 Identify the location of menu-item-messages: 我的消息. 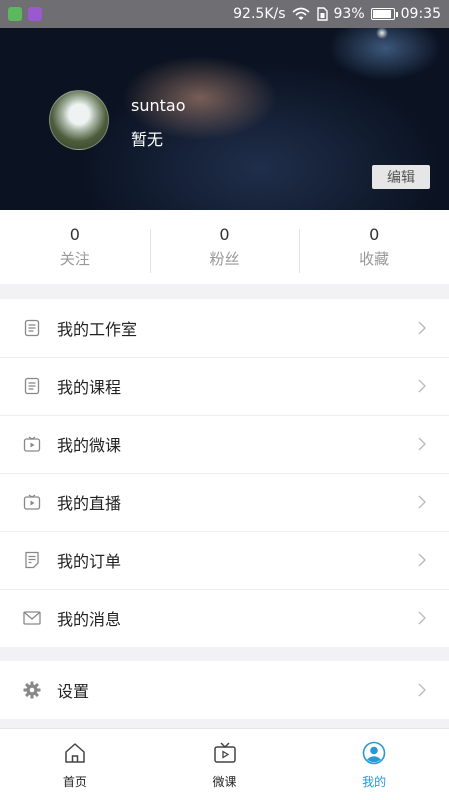
(224, 618).